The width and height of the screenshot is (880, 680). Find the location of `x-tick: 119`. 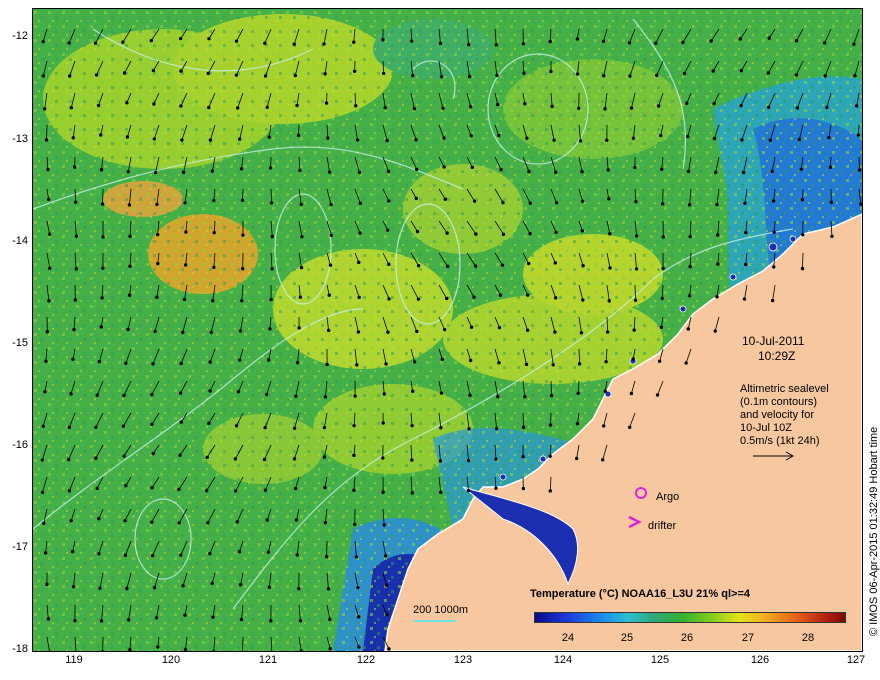

x-tick: 119 is located at coordinates (74, 660).